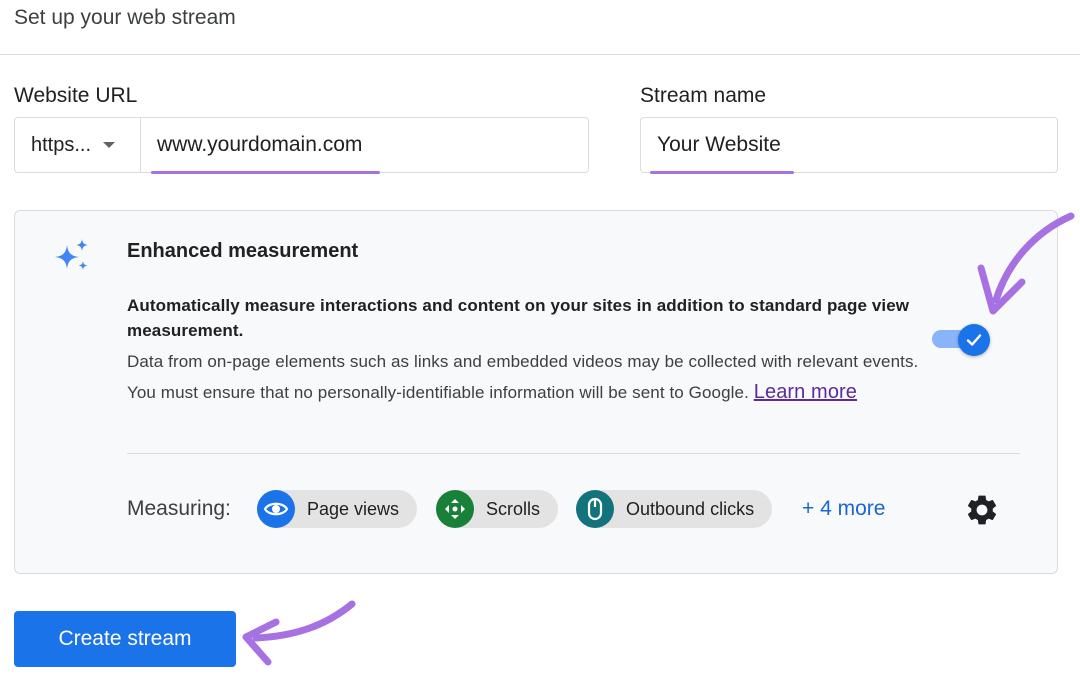 The height and width of the screenshot is (679, 1080). Describe the element at coordinates (805, 392) in the screenshot. I see `learn-more-link: Learn more` at that location.